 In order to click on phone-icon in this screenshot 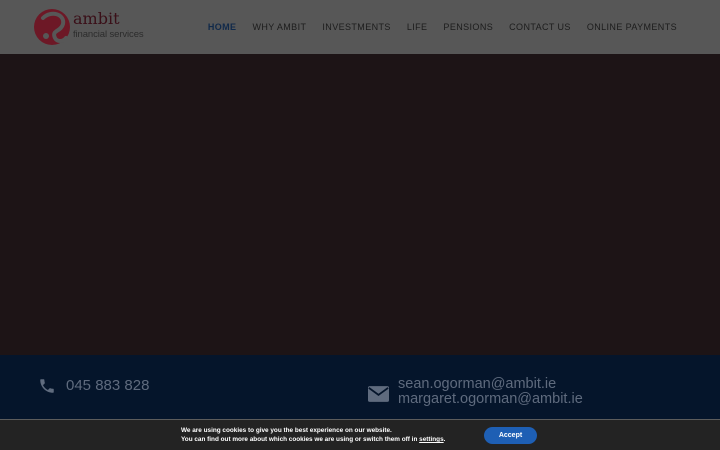, I will do `click(47, 386)`.